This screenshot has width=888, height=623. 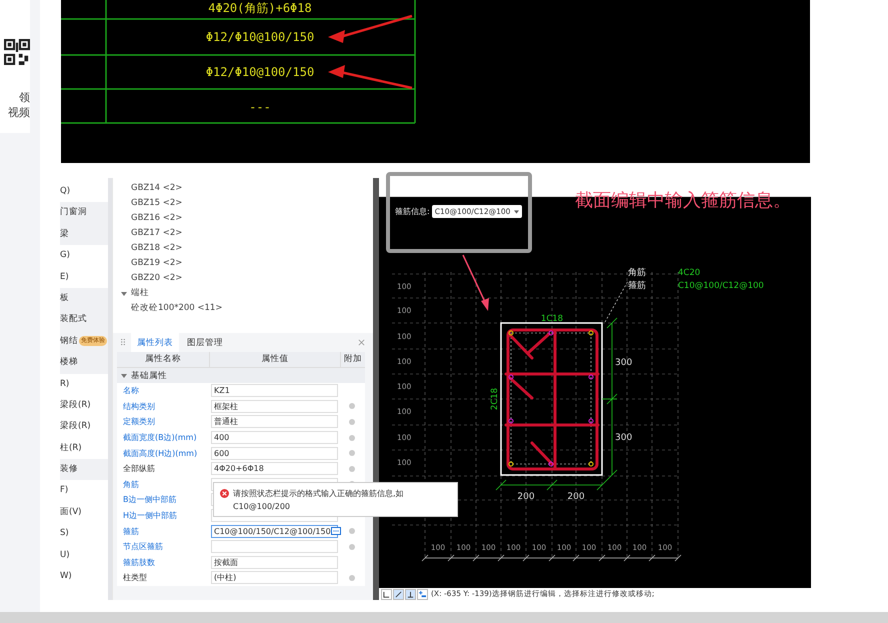 What do you see at coordinates (150, 516) in the screenshot?
I see `property-name: H边一侧中部筋` at bounding box center [150, 516].